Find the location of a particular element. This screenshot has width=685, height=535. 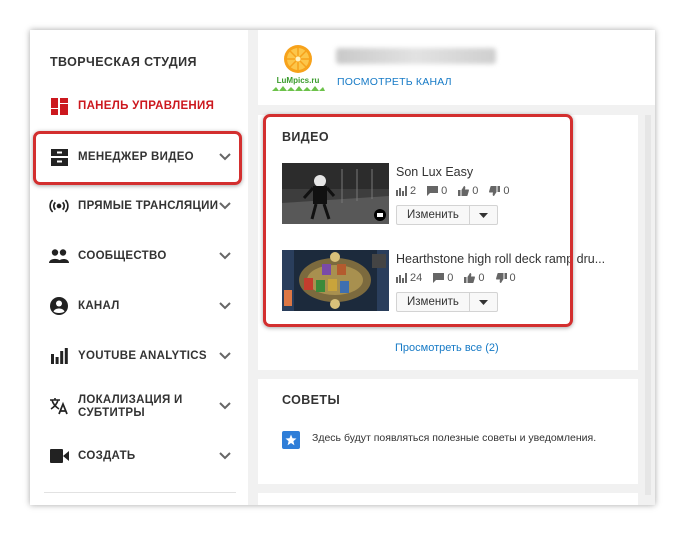

channel-header: LuMpics.ru ПОСМОТРЕТЬ КАНАЛ is located at coordinates (456, 67).